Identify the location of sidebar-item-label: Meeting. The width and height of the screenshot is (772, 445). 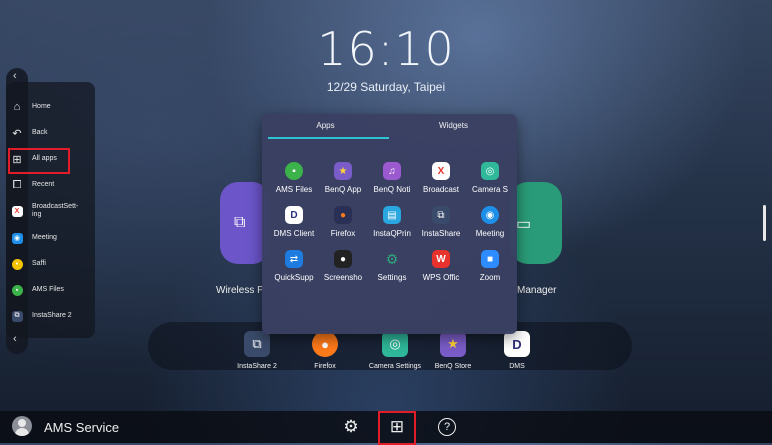
(44, 237).